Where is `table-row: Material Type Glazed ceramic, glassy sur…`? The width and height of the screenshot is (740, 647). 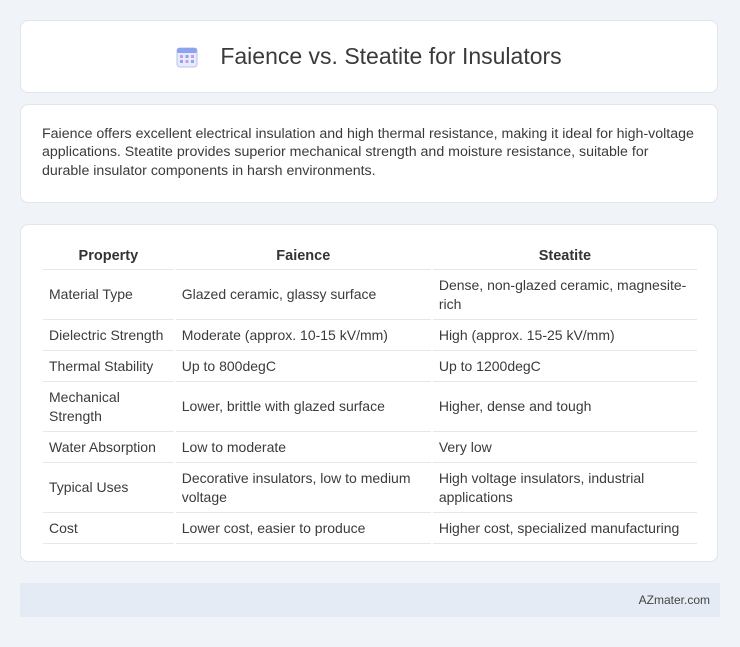
table-row: Material Type Glazed ceramic, glassy sur… is located at coordinates (370, 295).